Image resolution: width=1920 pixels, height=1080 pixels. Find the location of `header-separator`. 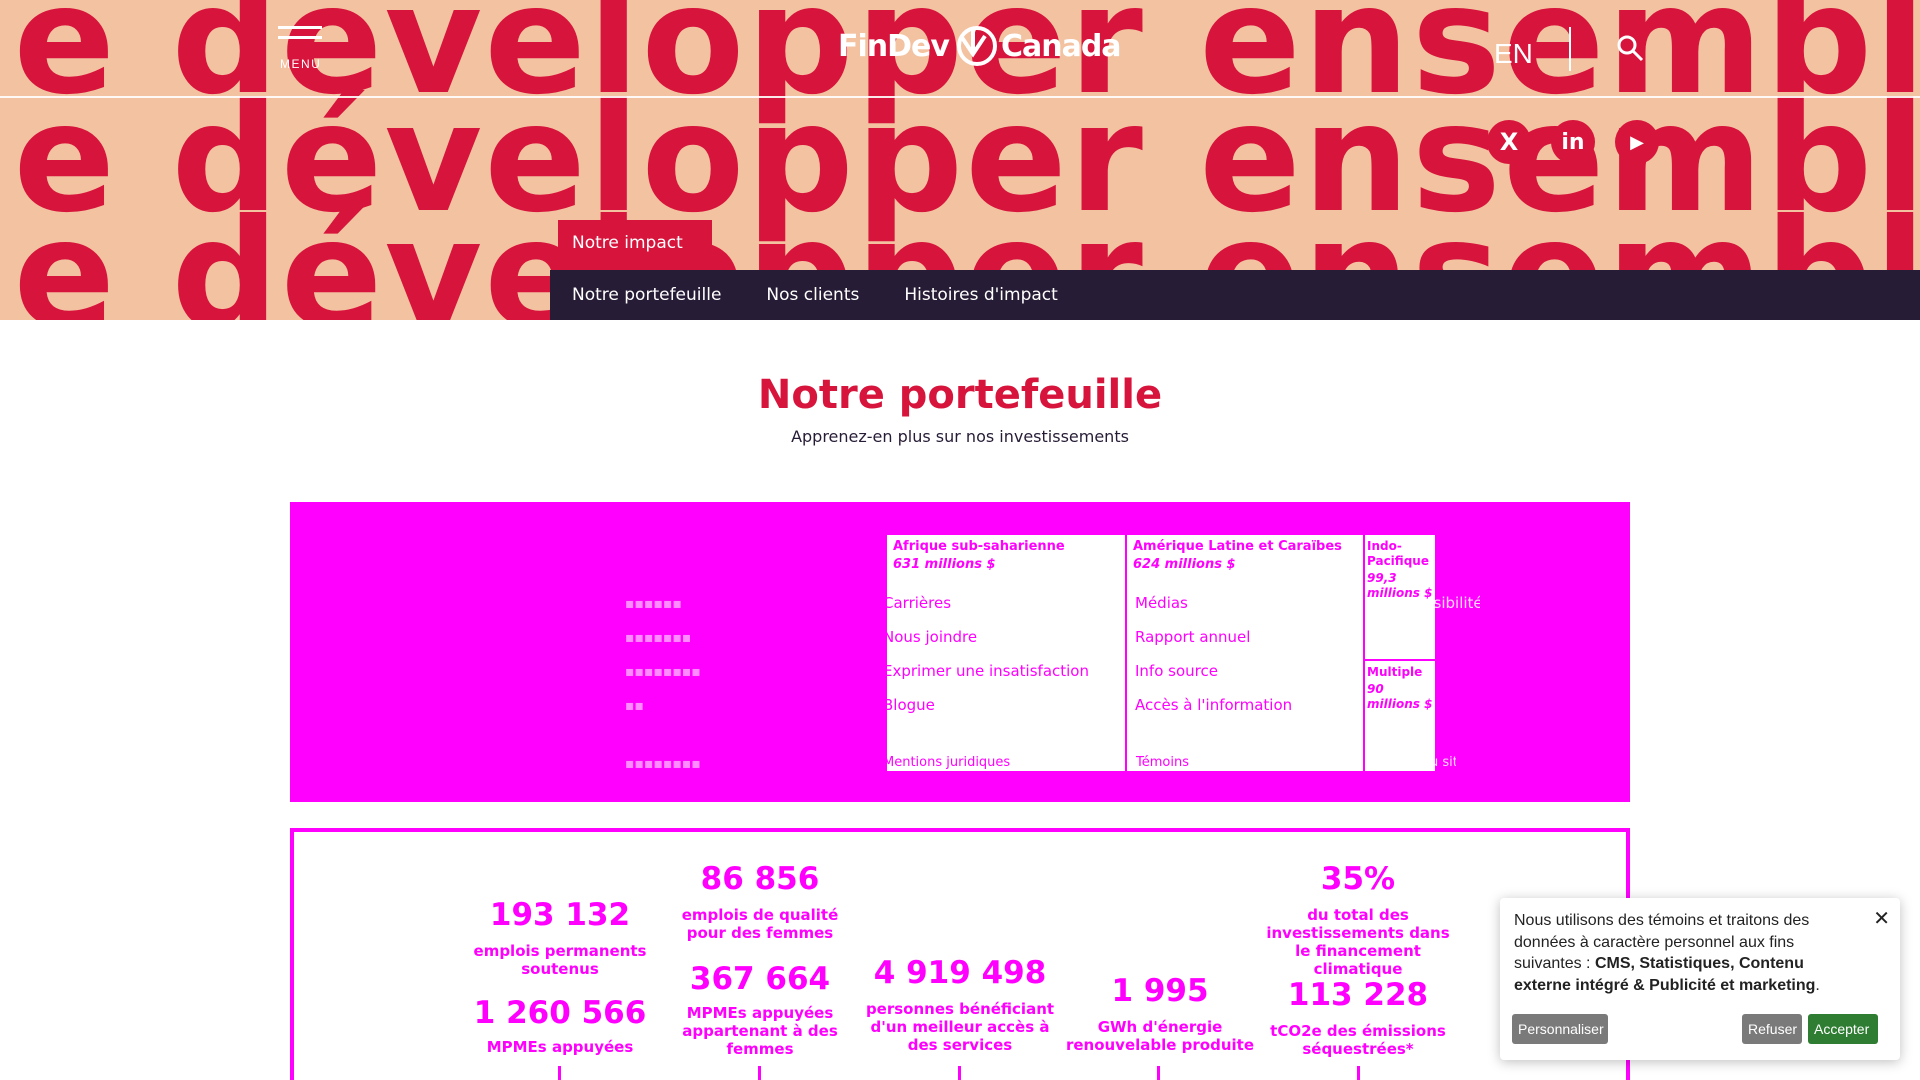

header-separator is located at coordinates (1570, 49).